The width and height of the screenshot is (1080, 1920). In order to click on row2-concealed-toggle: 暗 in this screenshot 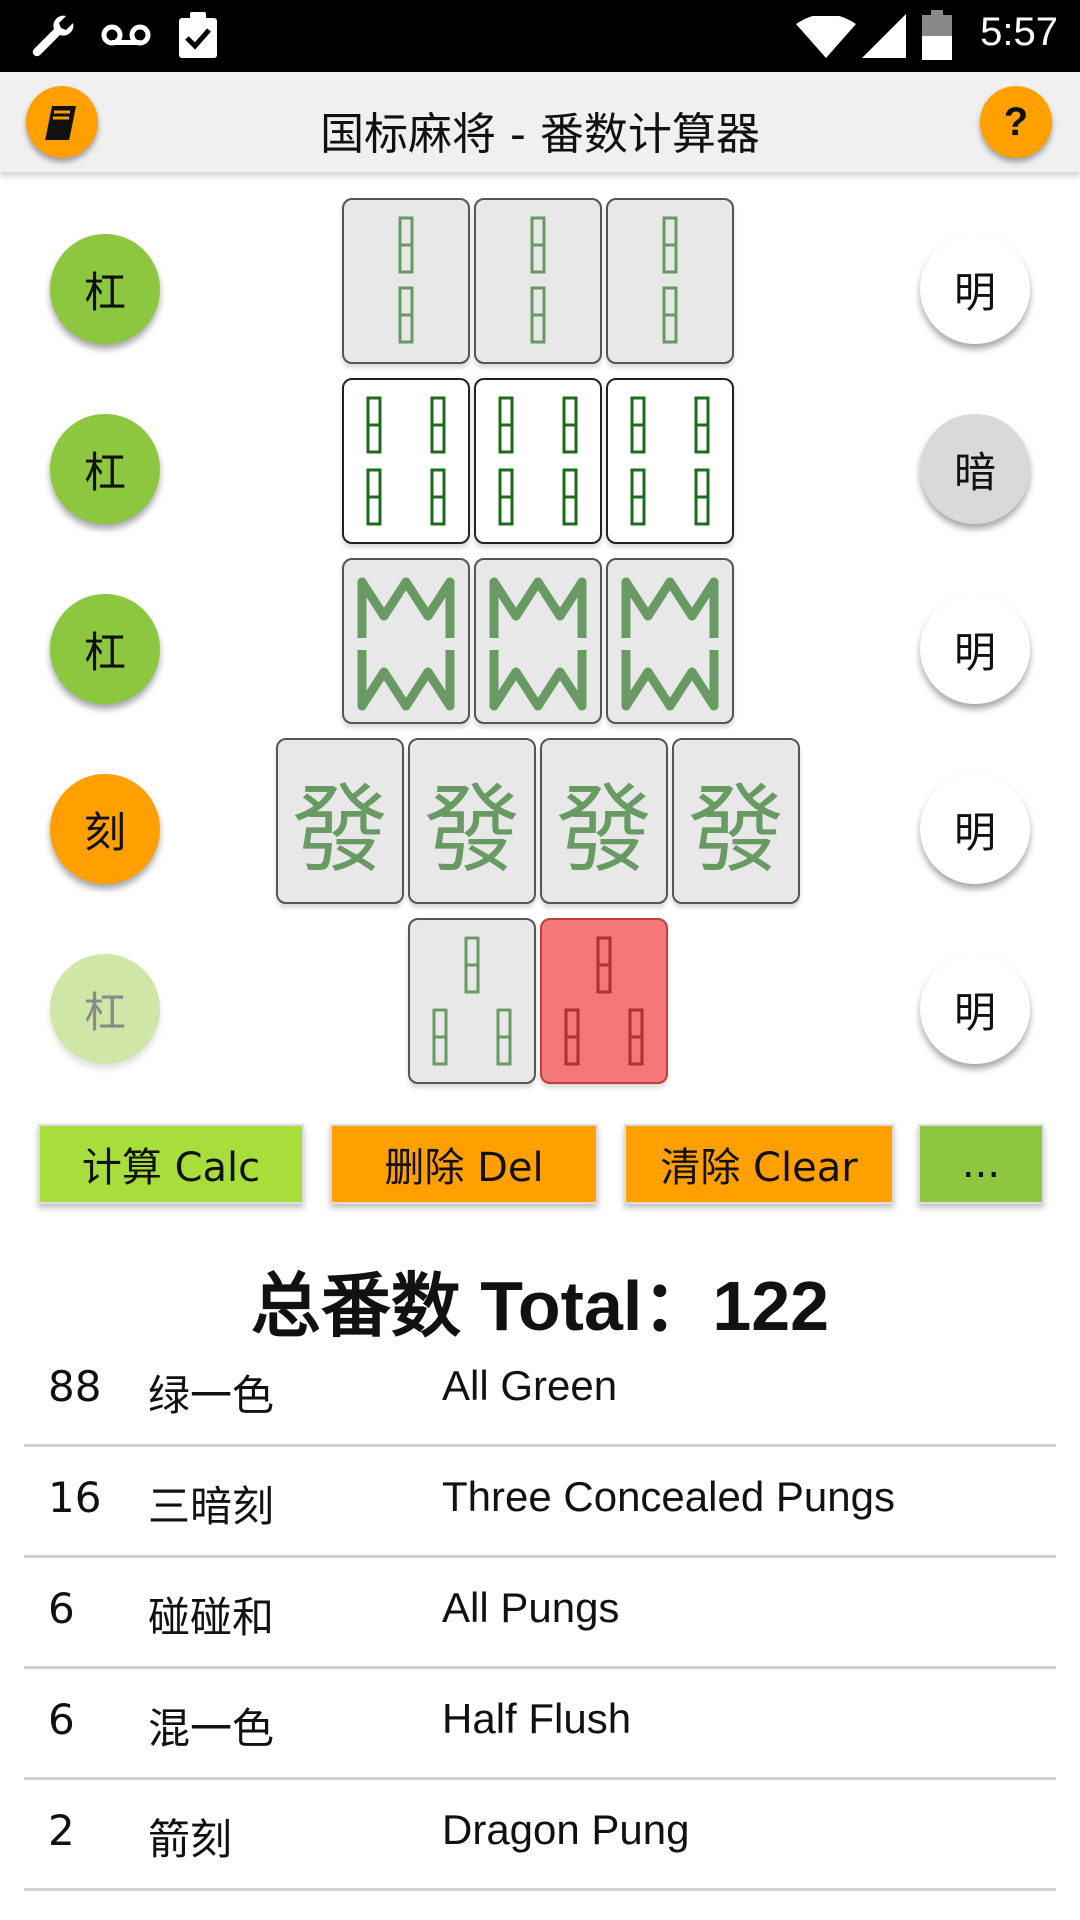, I will do `click(975, 469)`.